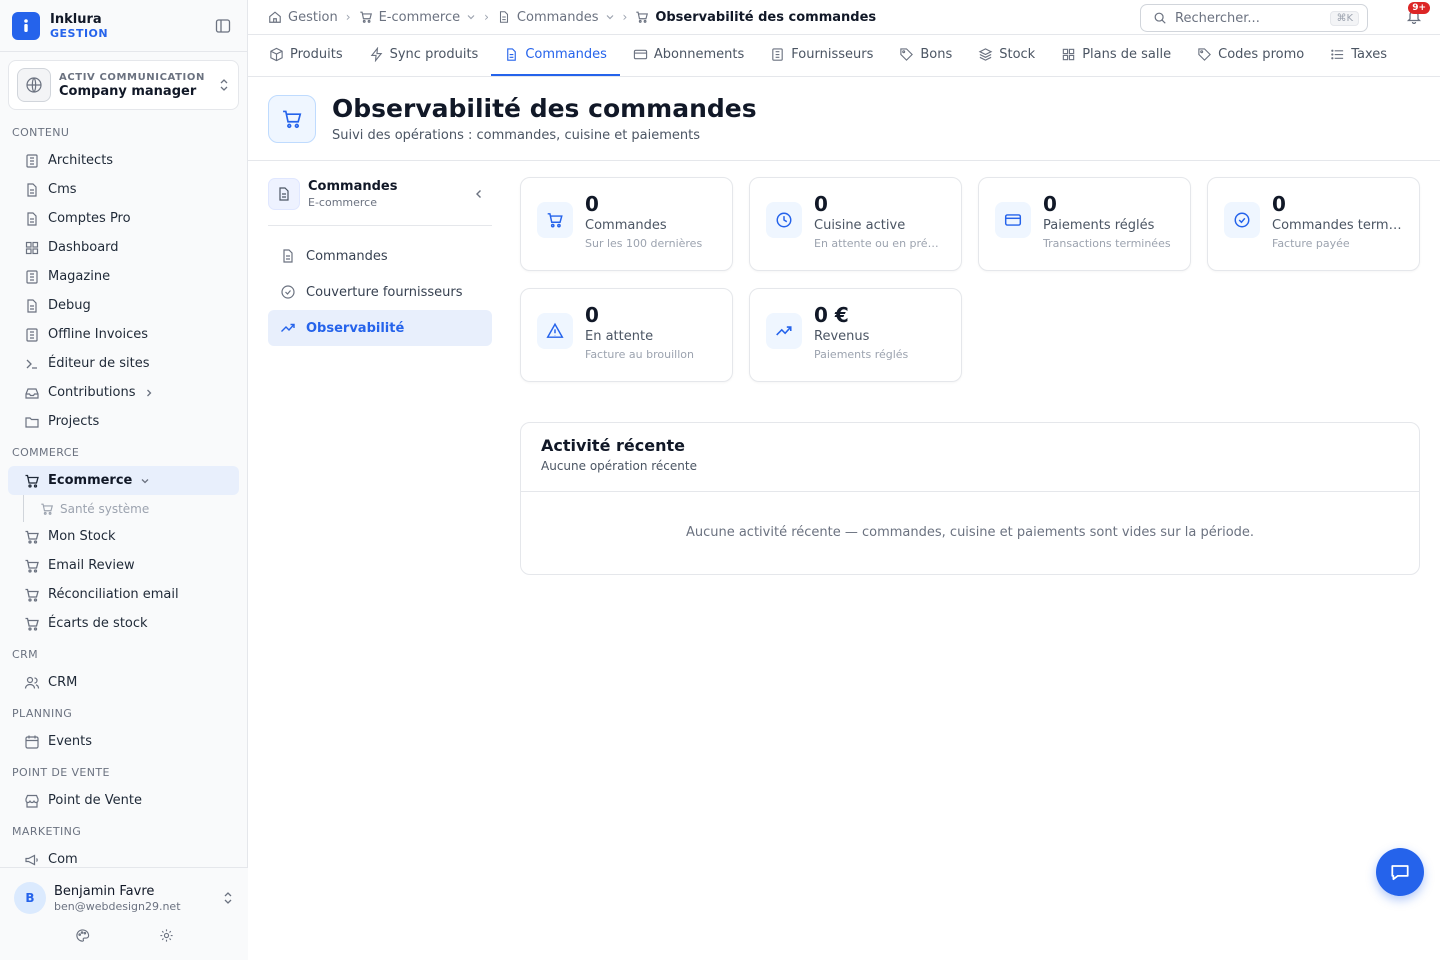 This screenshot has height=960, width=1440. I want to click on check-circle-icon, so click(288, 292).